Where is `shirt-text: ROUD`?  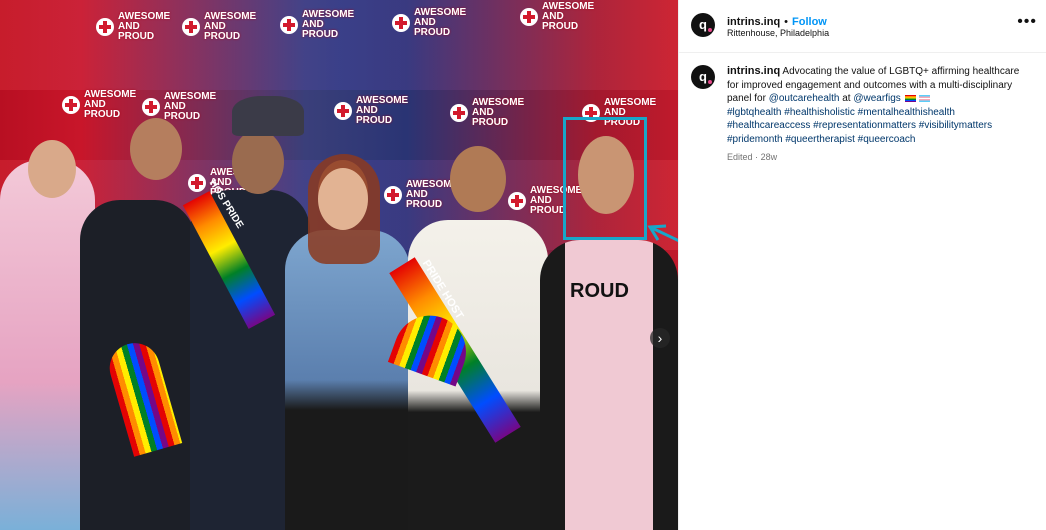 shirt-text: ROUD is located at coordinates (599, 291).